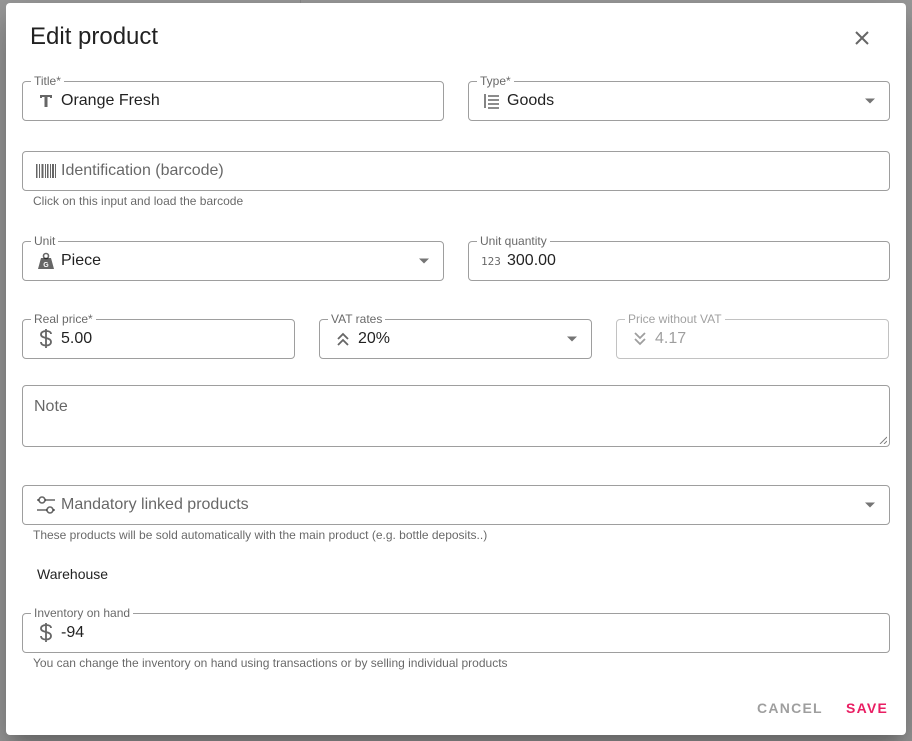  I want to click on vat-rates-label: VAT rates, so click(357, 319).